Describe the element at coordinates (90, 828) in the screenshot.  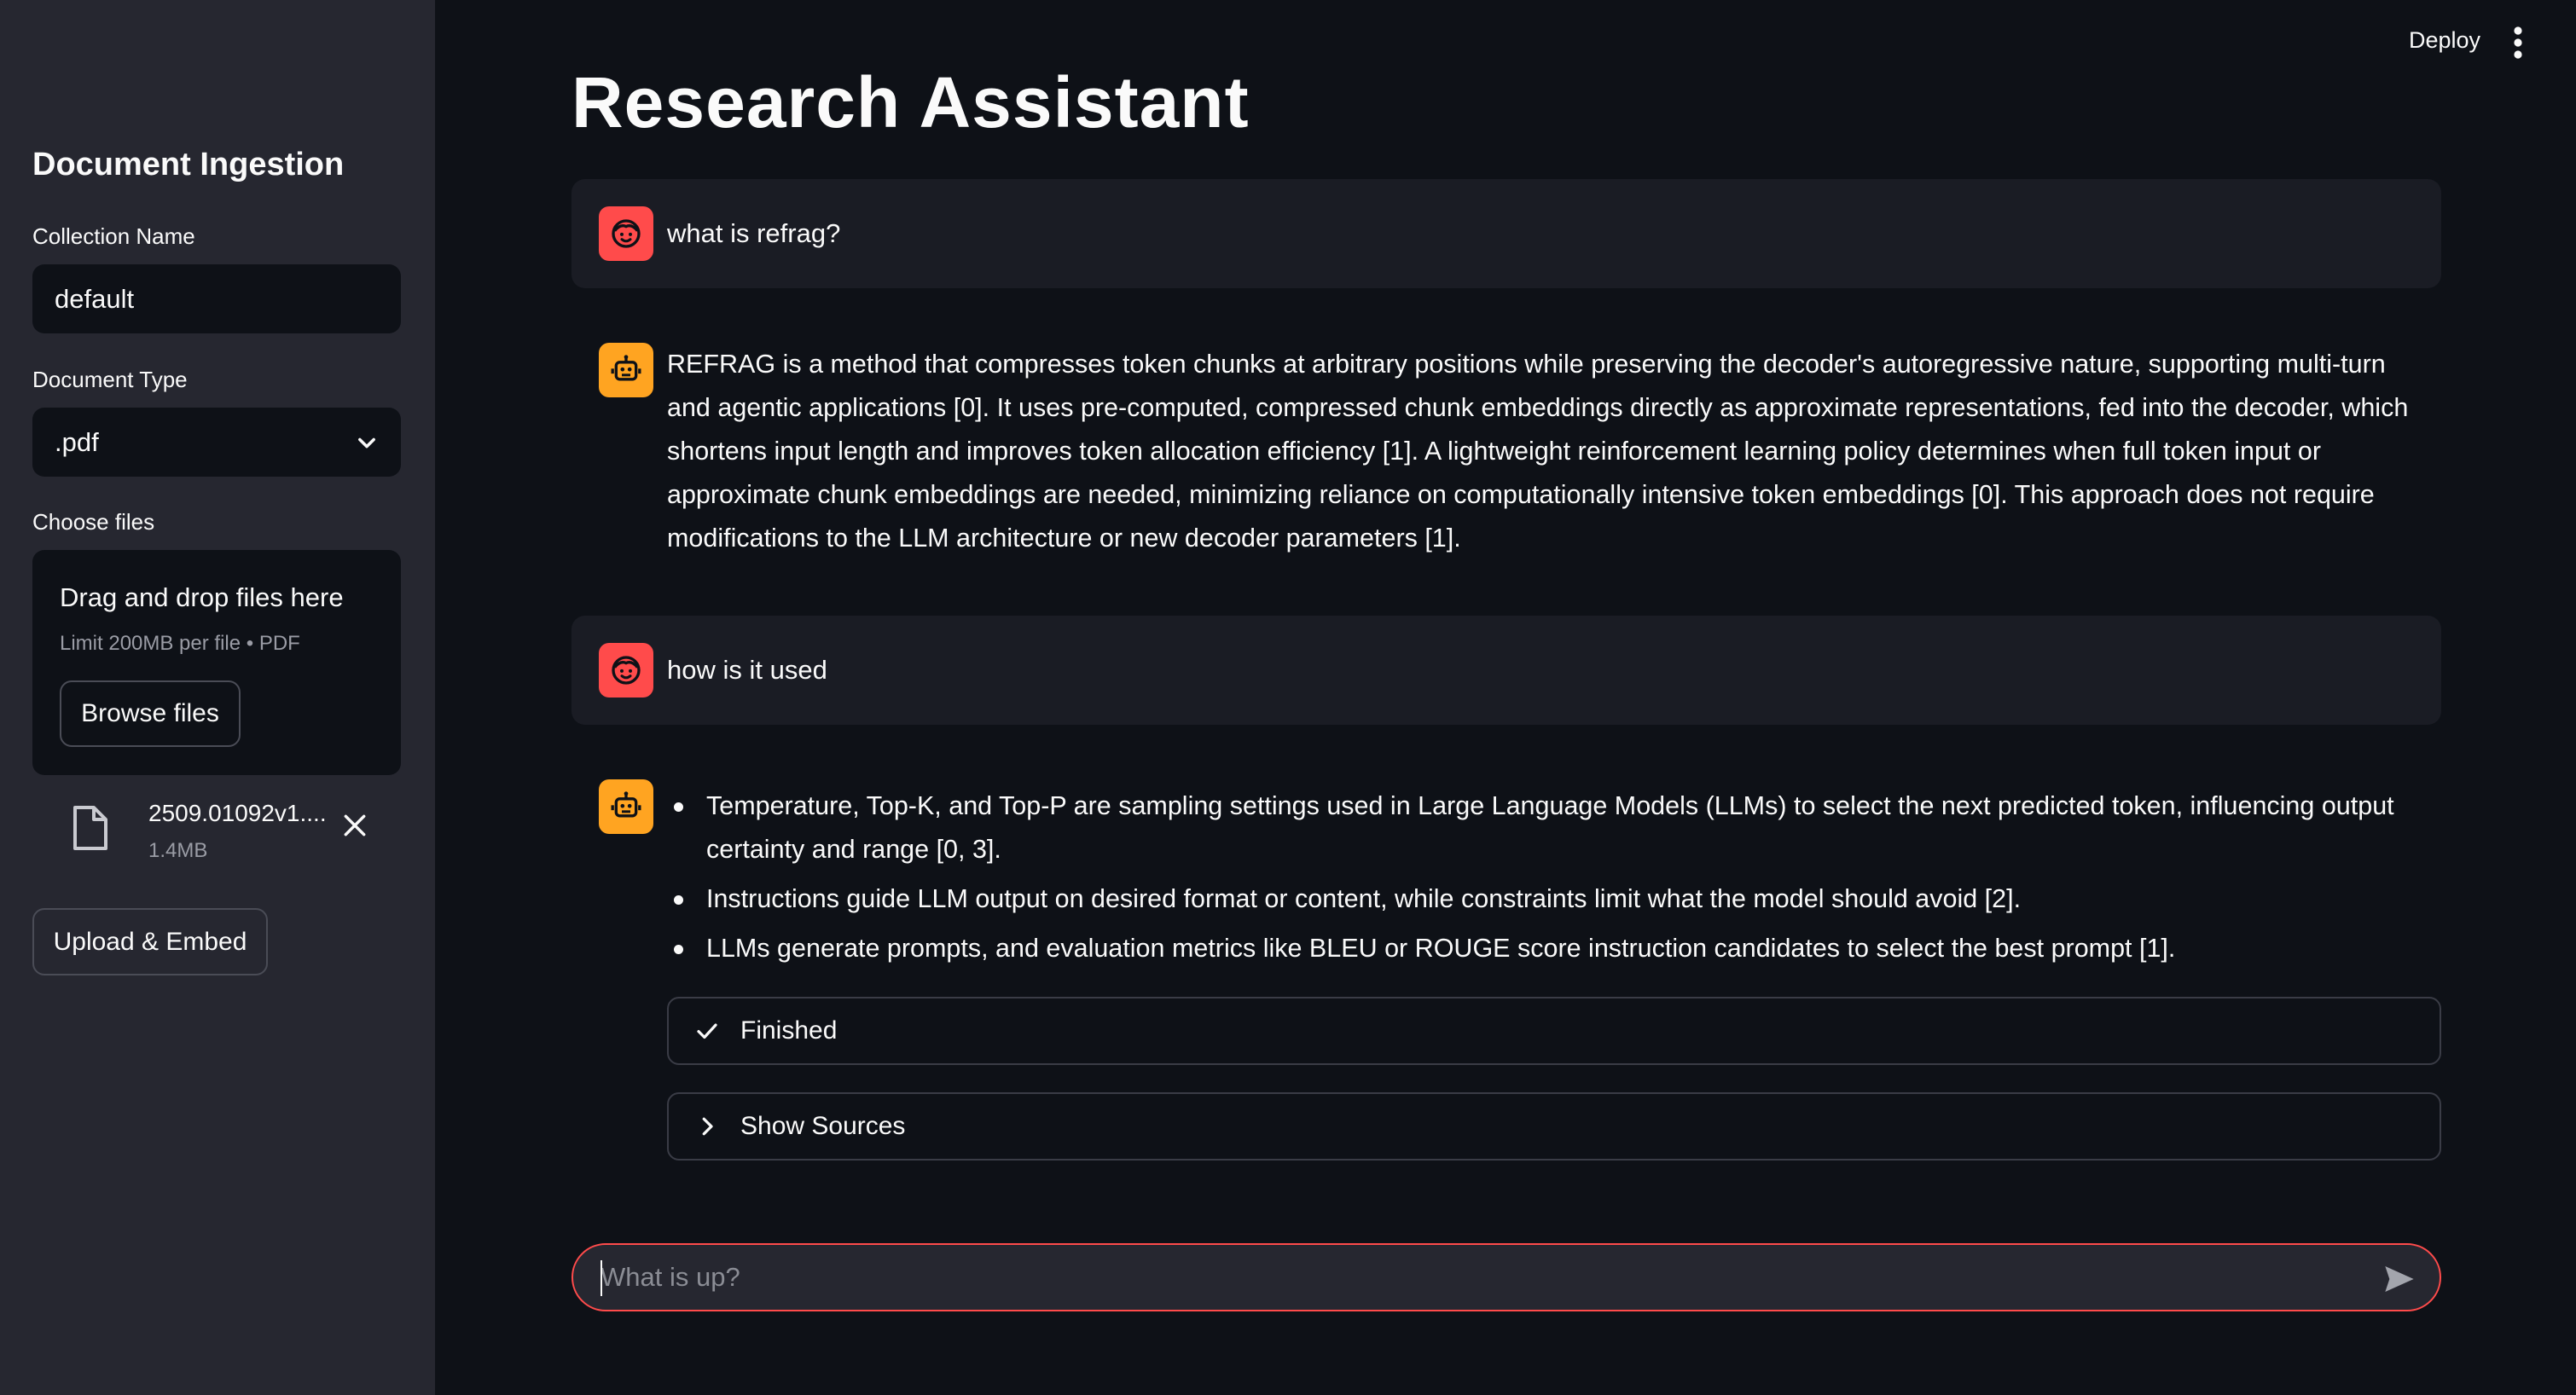
I see `file-icon` at that location.